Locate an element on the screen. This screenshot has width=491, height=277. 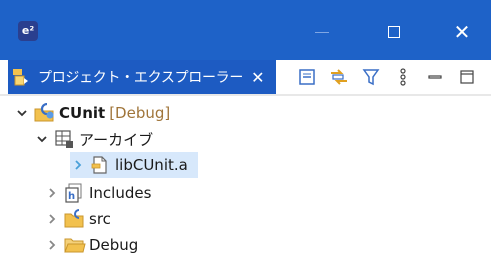
project-name: CUnit is located at coordinates (82, 113).